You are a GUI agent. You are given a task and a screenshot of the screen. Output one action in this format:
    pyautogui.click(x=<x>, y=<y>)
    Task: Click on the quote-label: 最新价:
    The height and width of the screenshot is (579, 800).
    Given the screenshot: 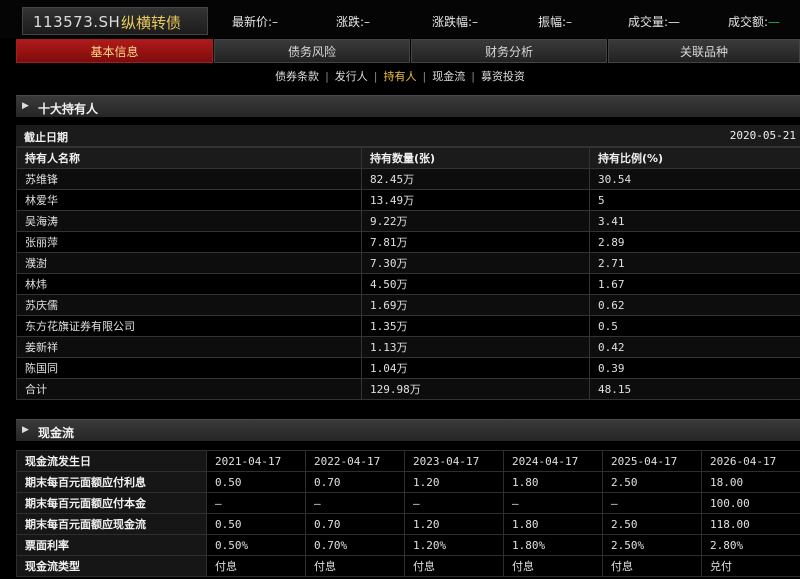 What is the action you would take?
    pyautogui.click(x=252, y=22)
    